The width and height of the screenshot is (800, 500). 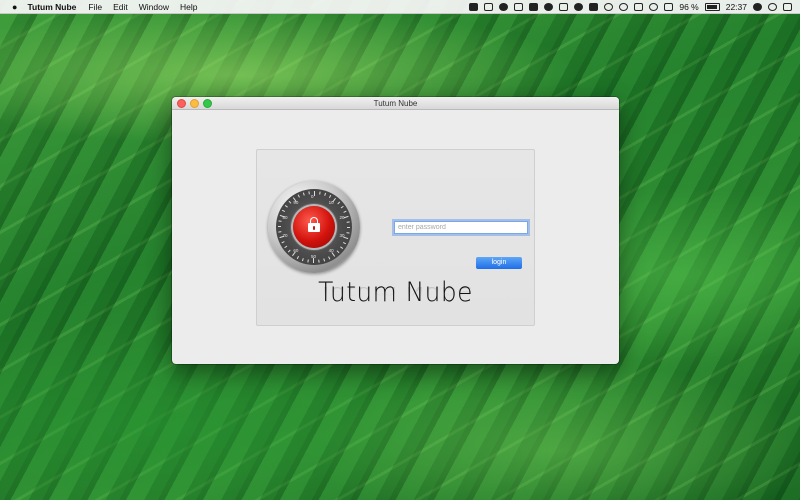 I want to click on dial-number: 20, so click(x=342, y=217).